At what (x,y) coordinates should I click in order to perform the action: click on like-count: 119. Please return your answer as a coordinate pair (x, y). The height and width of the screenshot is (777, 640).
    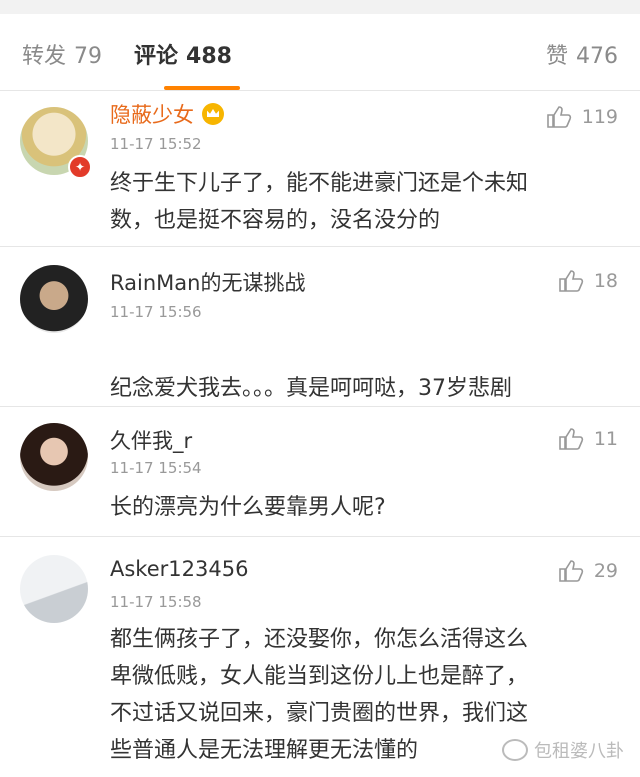
    Looking at the image, I should click on (599, 117).